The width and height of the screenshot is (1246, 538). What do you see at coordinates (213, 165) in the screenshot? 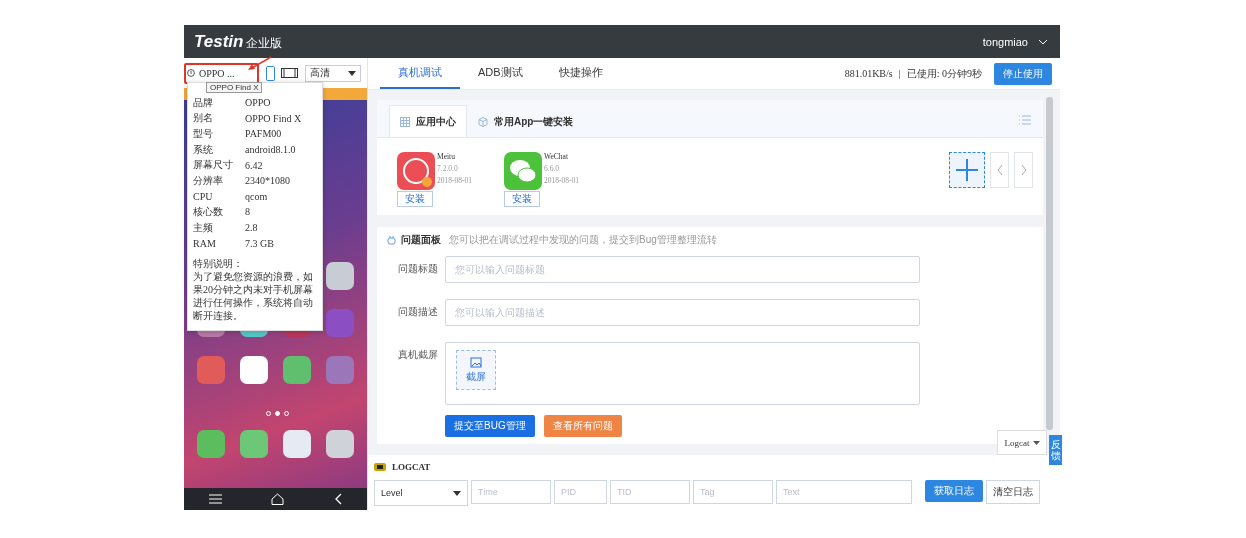
I see `info-label: 屏幕尺寸` at bounding box center [213, 165].